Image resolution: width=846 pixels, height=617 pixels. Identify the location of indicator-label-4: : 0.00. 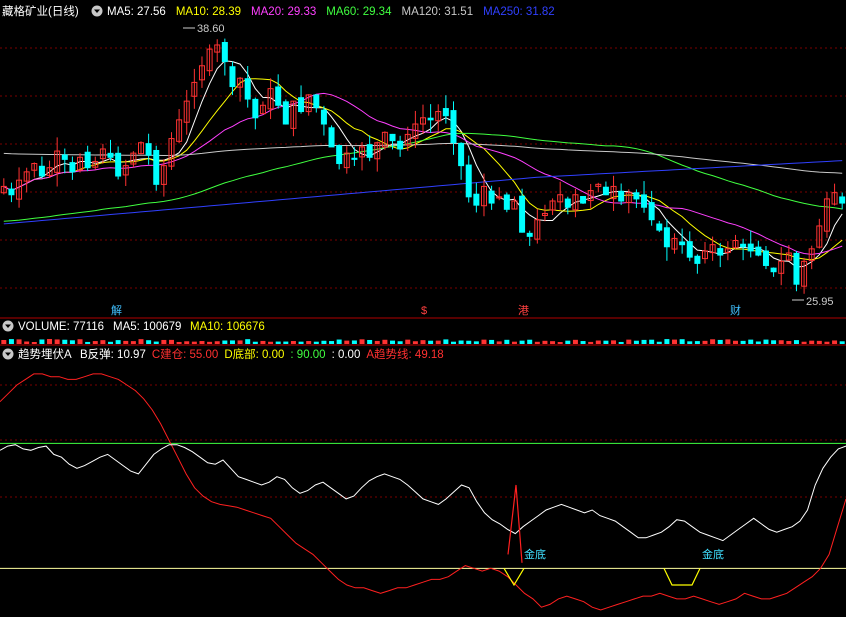
(346, 355).